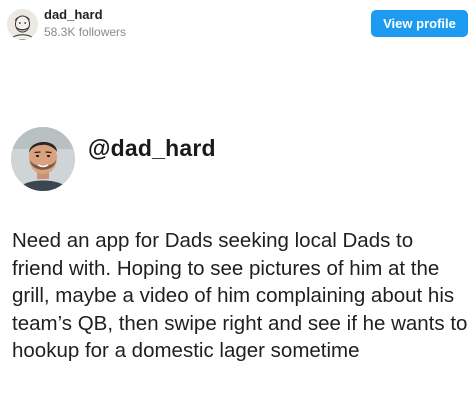  Describe the element at coordinates (419, 23) in the screenshot. I see `view-profile-button: View profile` at that location.